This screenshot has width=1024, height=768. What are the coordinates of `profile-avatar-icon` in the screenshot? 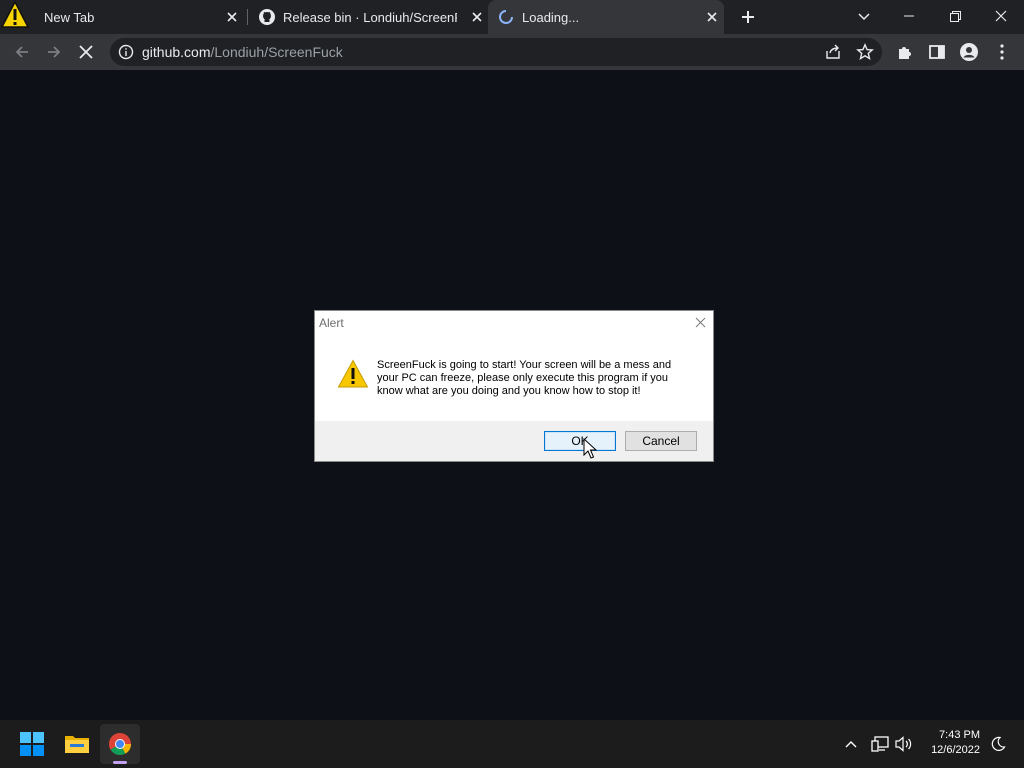 It's located at (969, 52).